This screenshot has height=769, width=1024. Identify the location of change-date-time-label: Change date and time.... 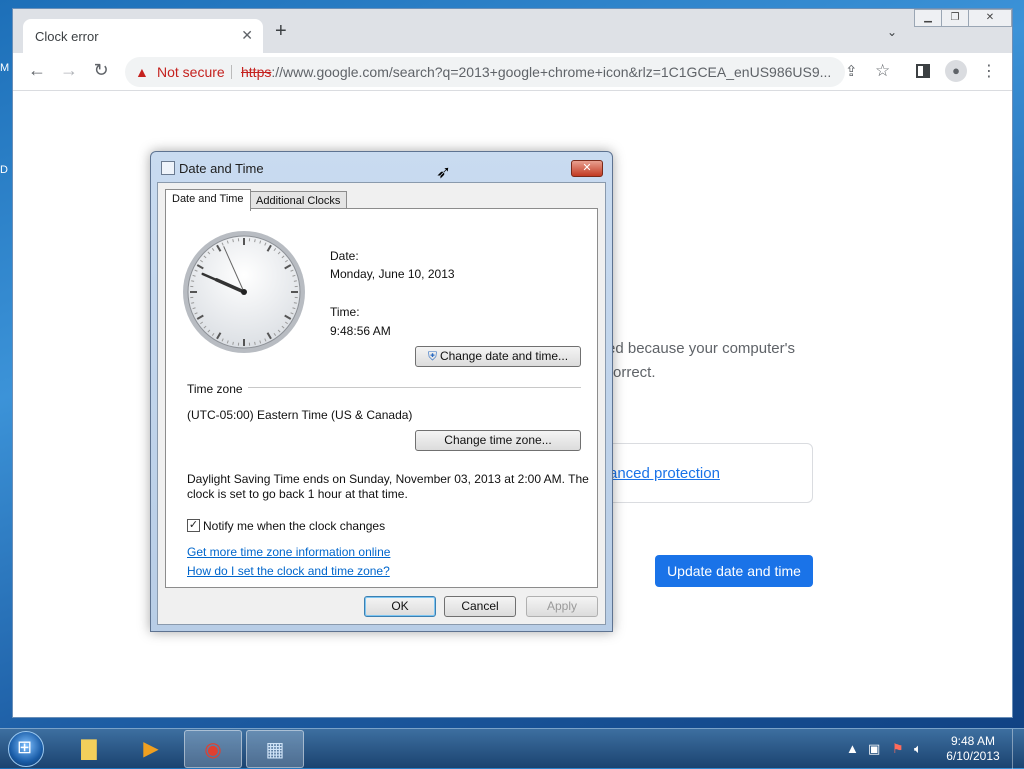
(504, 356).